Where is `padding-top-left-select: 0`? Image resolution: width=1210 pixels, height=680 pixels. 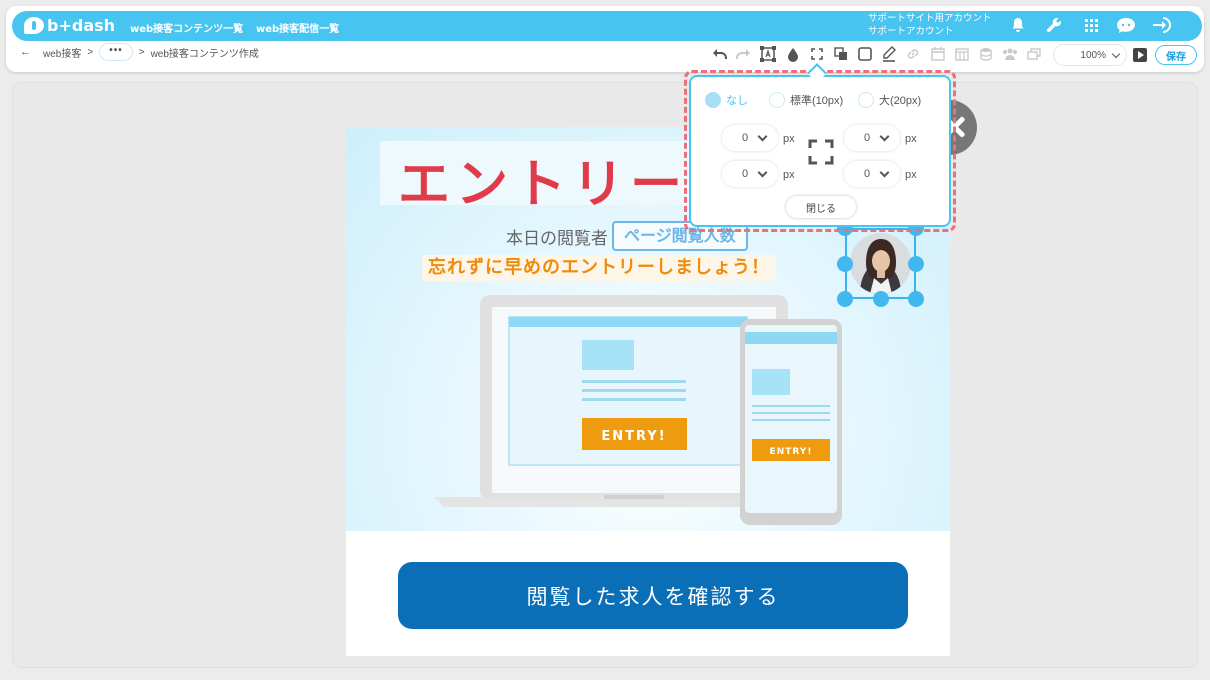
padding-top-left-select: 0 is located at coordinates (750, 138).